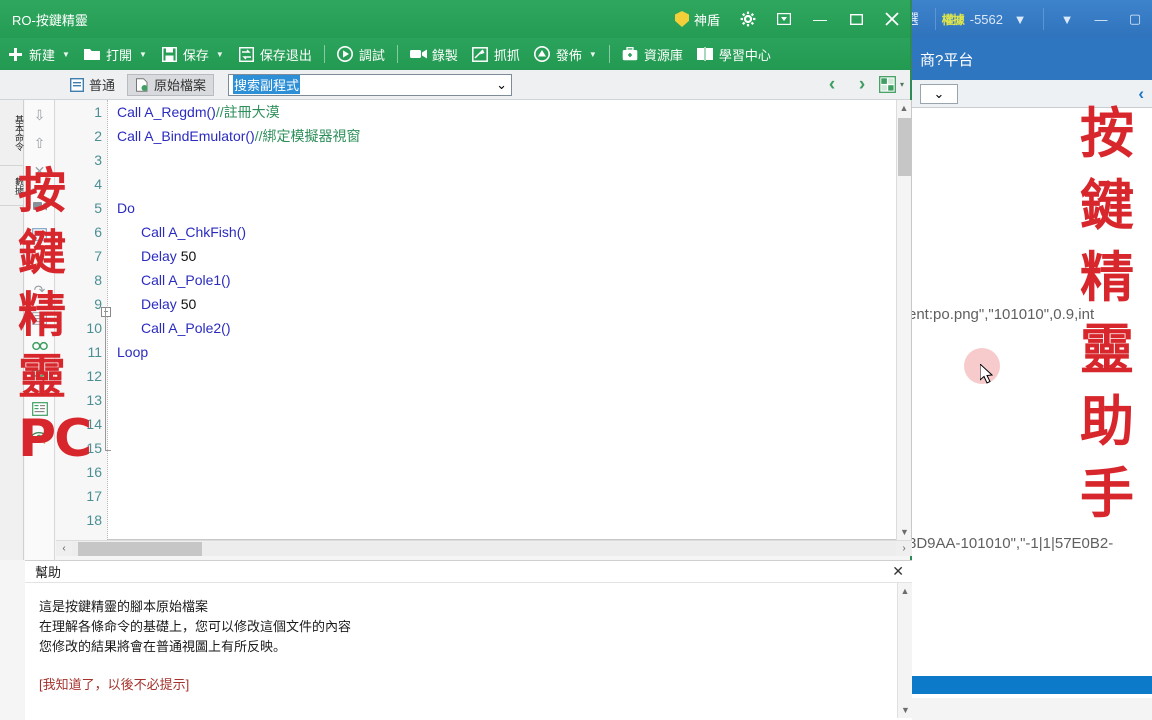 This screenshot has width=1152, height=720. Describe the element at coordinates (862, 85) in the screenshot. I see `nav-next-button: ›` at that location.